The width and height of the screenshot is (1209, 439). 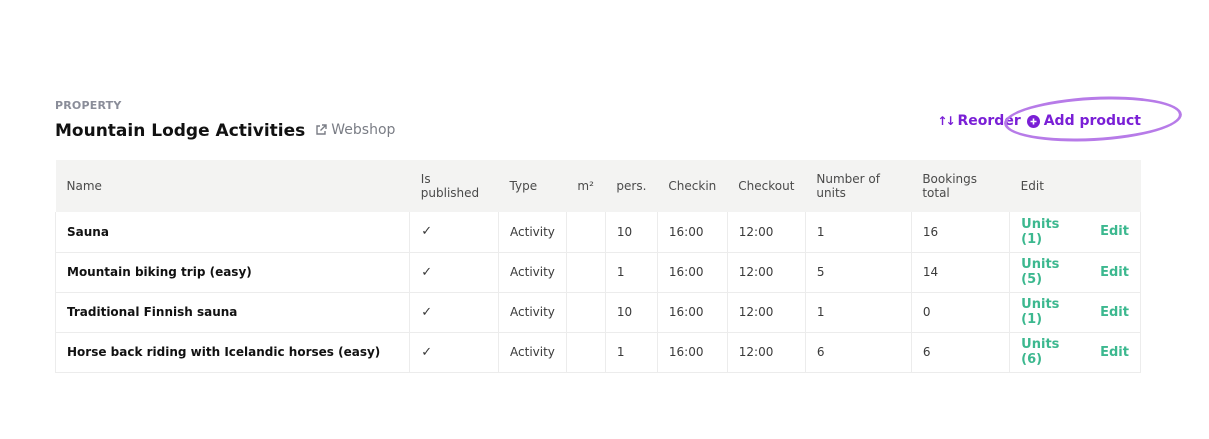 What do you see at coordinates (858, 352) in the screenshot?
I see `row-units: 6` at bounding box center [858, 352].